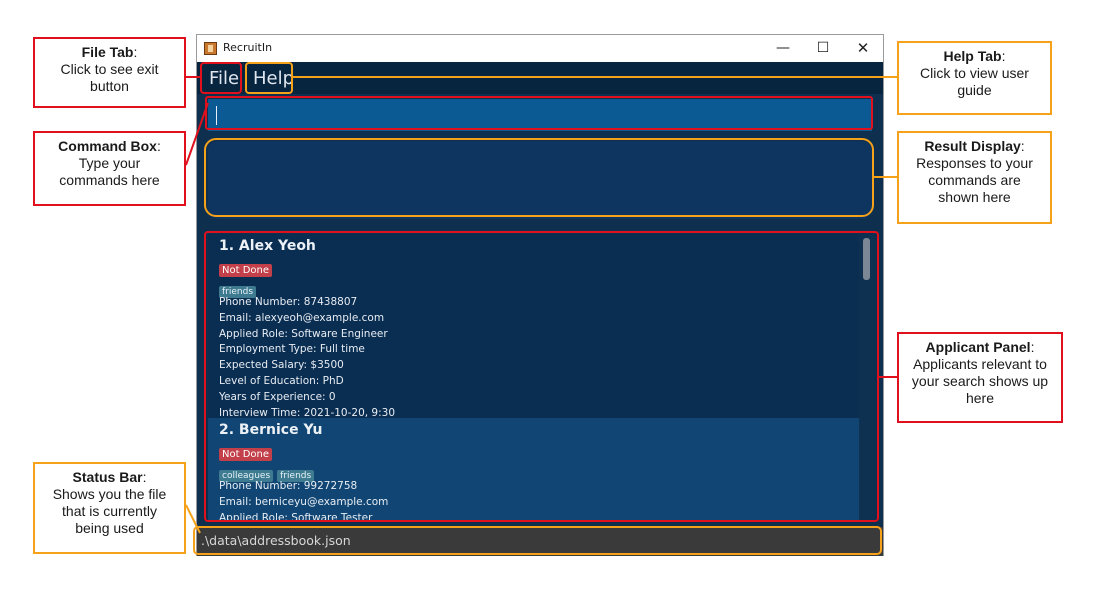 Image resolution: width=1095 pixels, height=590 pixels. I want to click on salary-field: Expected Salary: $3500, so click(281, 365).